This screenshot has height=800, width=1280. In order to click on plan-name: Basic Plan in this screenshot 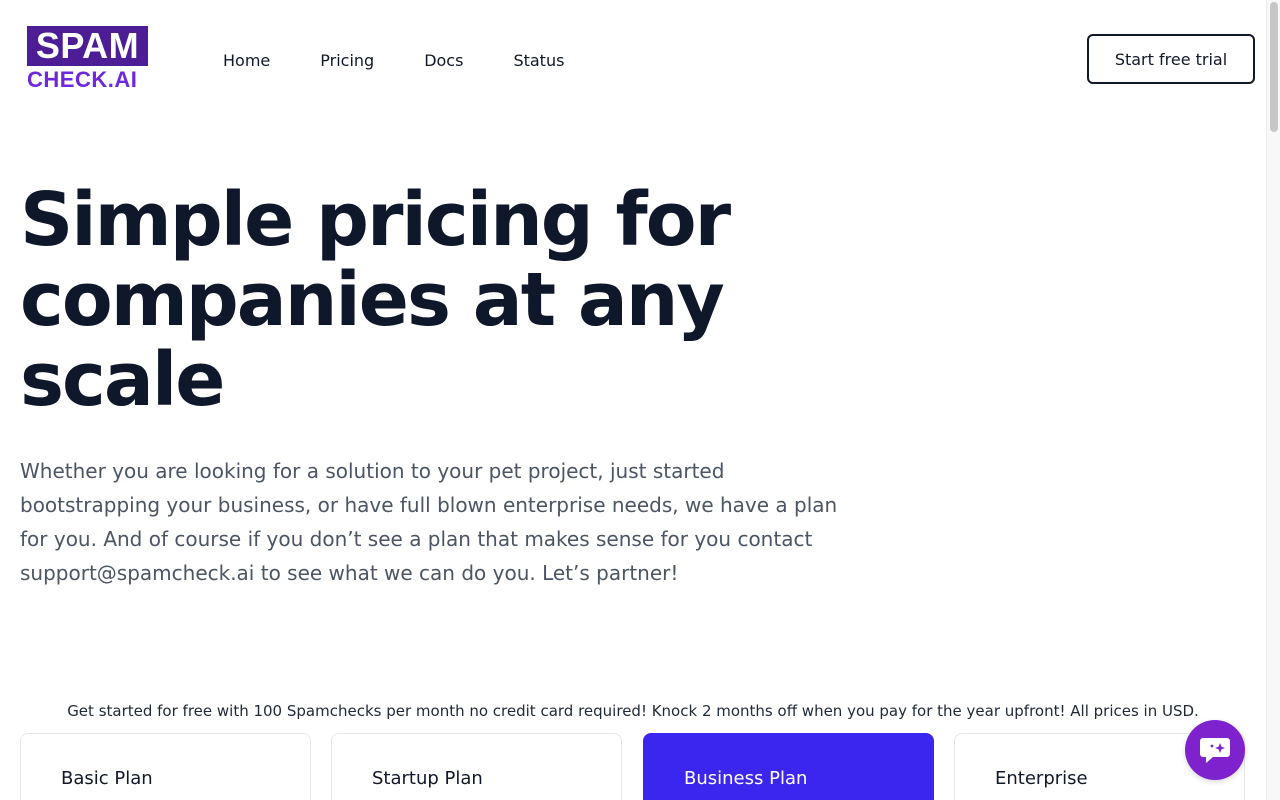, I will do `click(107, 778)`.